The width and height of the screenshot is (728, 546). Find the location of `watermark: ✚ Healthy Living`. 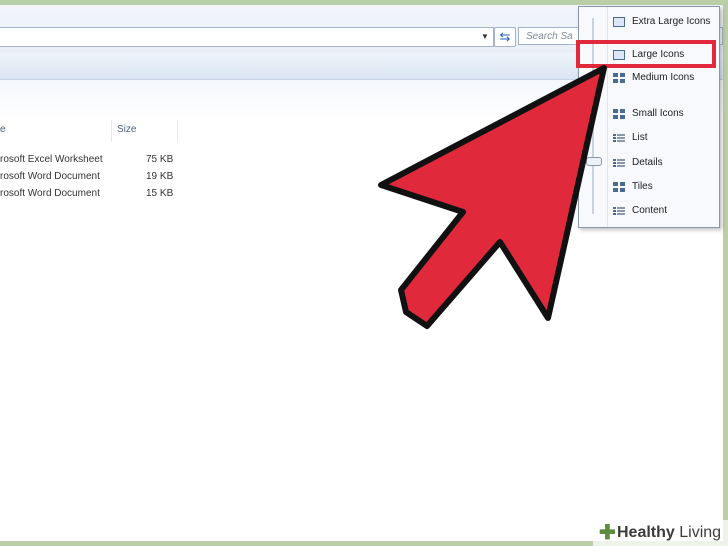

watermark: ✚ Healthy Living is located at coordinates (660, 533).